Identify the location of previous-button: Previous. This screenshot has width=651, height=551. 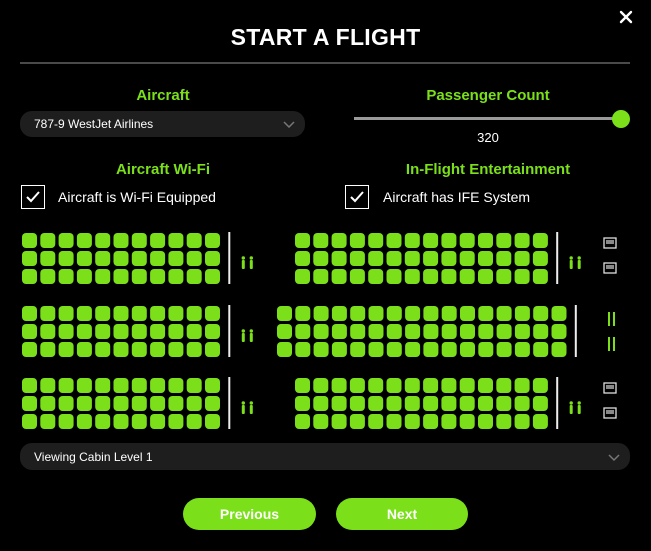
(249, 514).